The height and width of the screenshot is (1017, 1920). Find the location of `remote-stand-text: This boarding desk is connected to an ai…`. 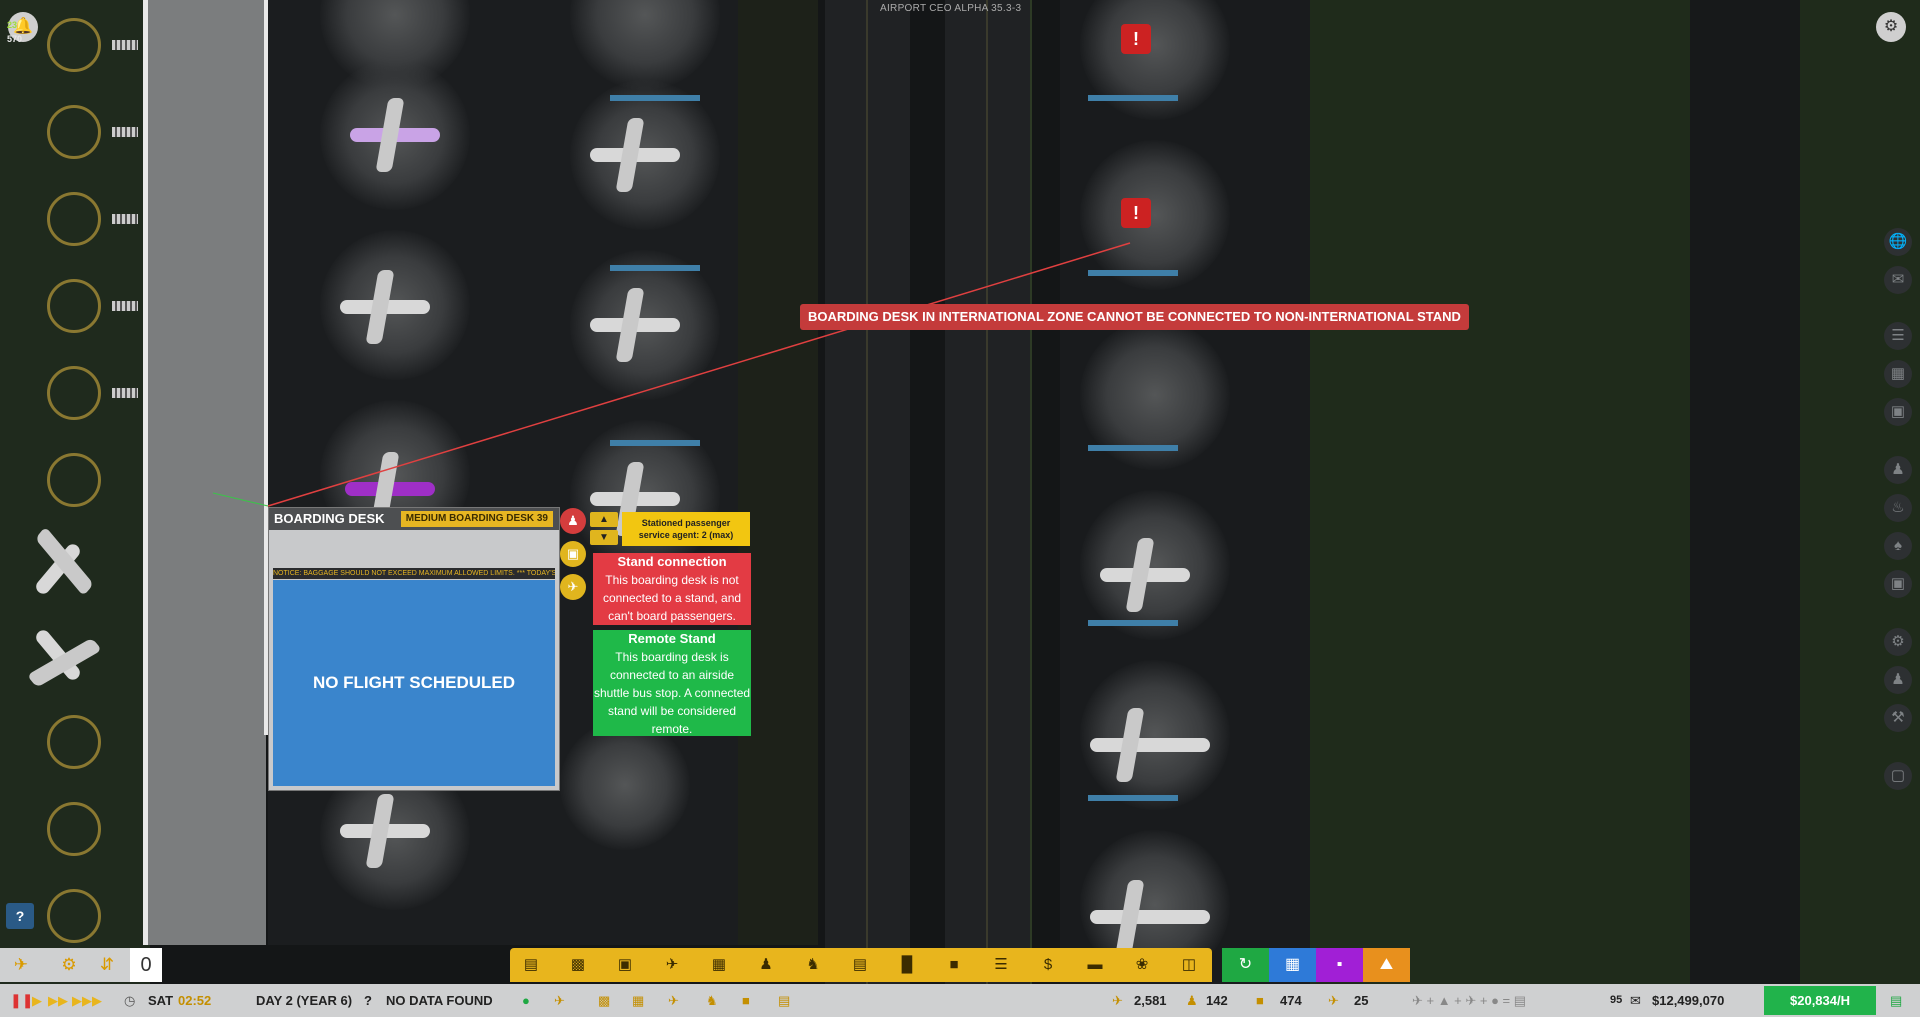

remote-stand-text: This boarding desk is connected to an ai… is located at coordinates (672, 693).